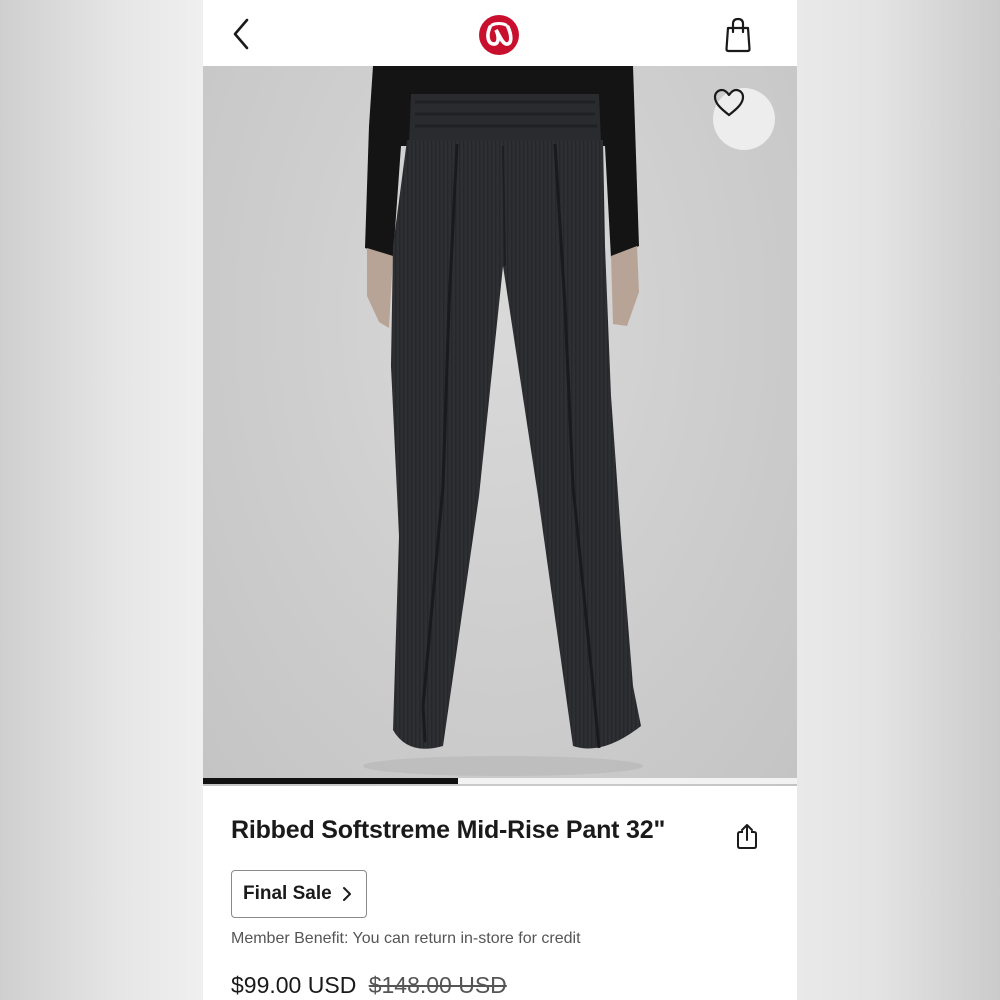  I want to click on current-price: $99.00 USD, so click(294, 985).